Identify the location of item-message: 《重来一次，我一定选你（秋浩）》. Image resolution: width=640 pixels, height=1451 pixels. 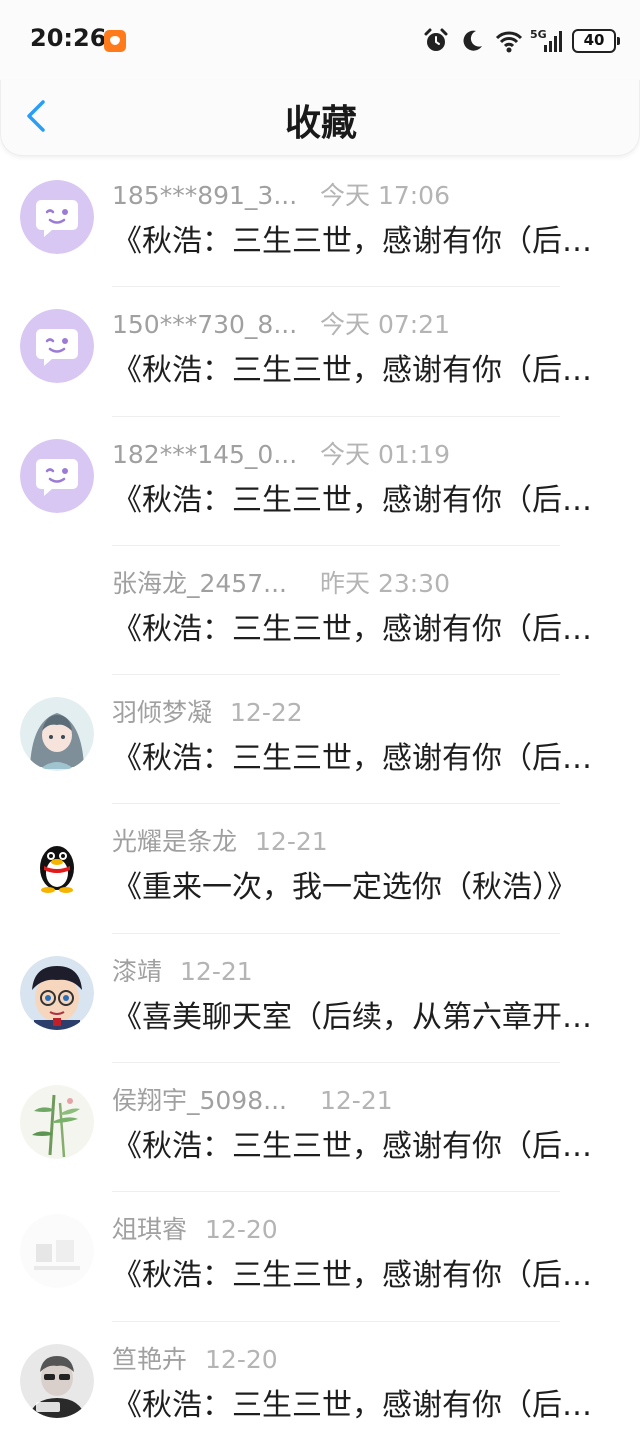
(344, 888).